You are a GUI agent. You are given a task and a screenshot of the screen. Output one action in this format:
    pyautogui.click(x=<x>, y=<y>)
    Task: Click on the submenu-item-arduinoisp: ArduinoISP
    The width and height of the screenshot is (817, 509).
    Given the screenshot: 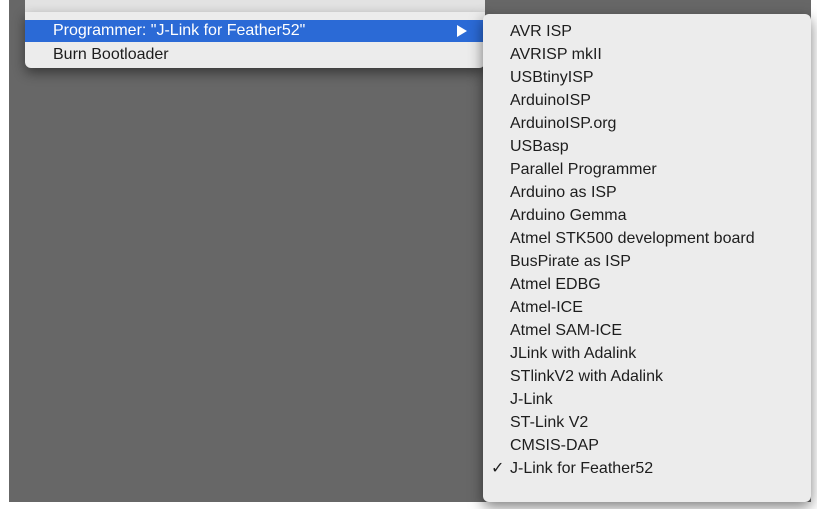 What is the action you would take?
    pyautogui.click(x=647, y=100)
    